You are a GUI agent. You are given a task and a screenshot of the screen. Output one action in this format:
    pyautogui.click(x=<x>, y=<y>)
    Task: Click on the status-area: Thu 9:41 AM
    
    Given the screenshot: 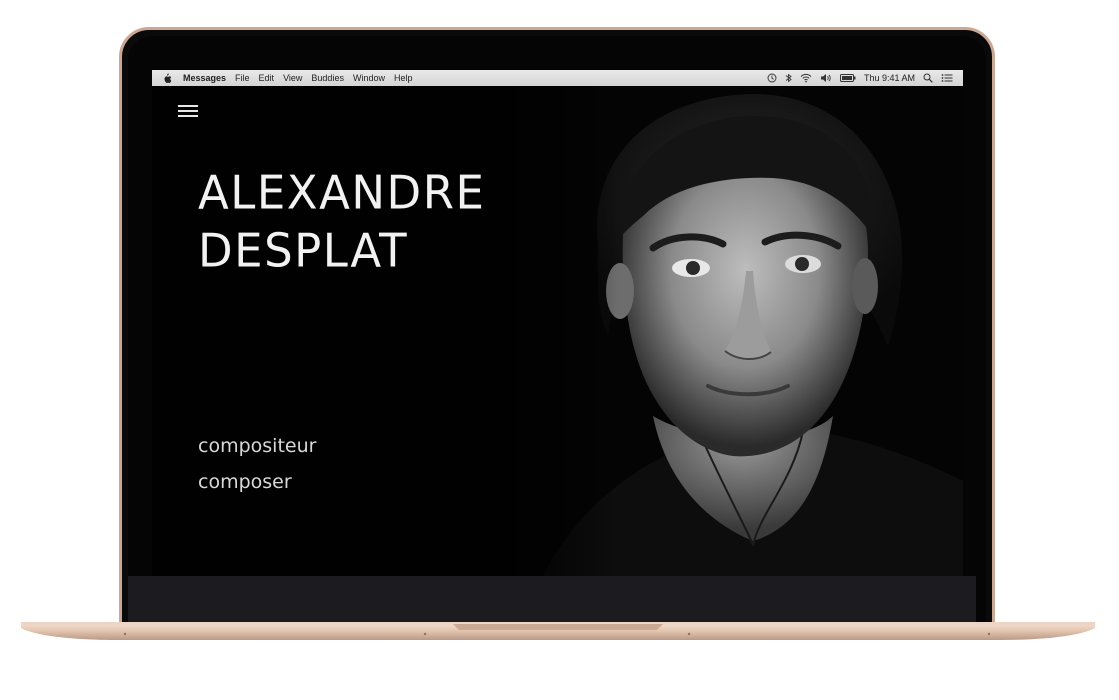 What is the action you would take?
    pyautogui.click(x=860, y=78)
    